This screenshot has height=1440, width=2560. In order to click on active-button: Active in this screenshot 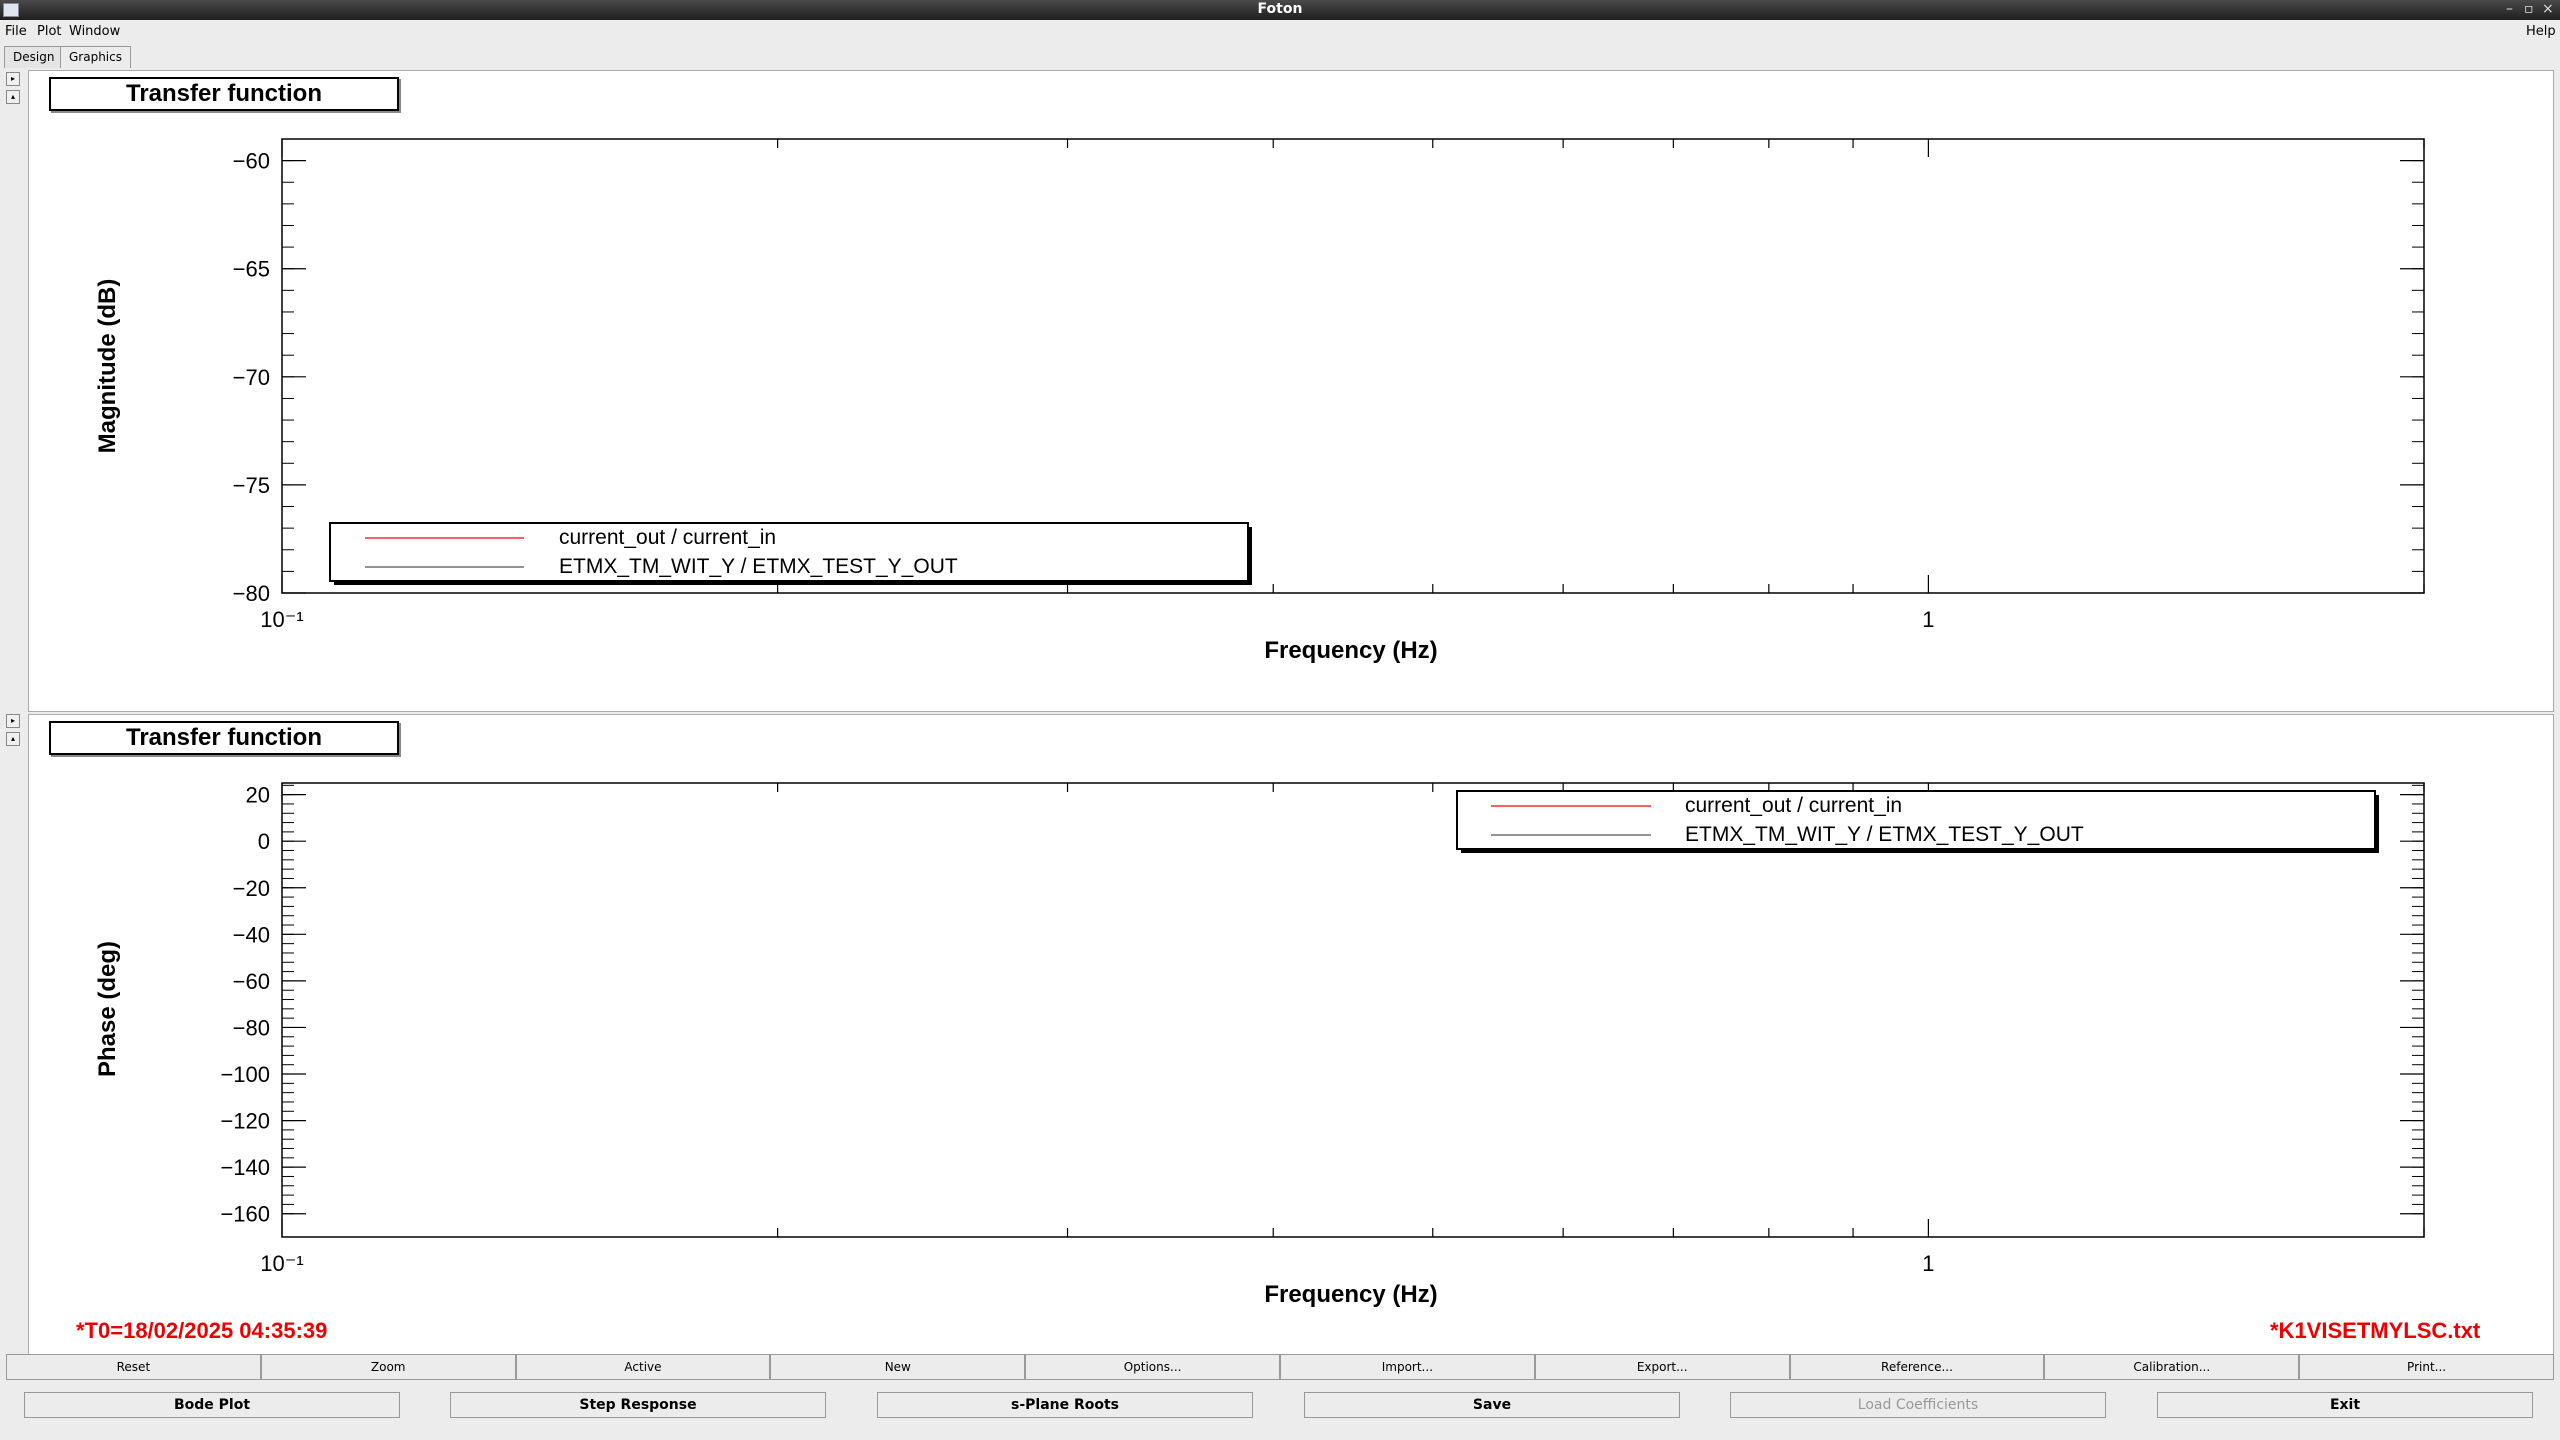, I will do `click(643, 1367)`.